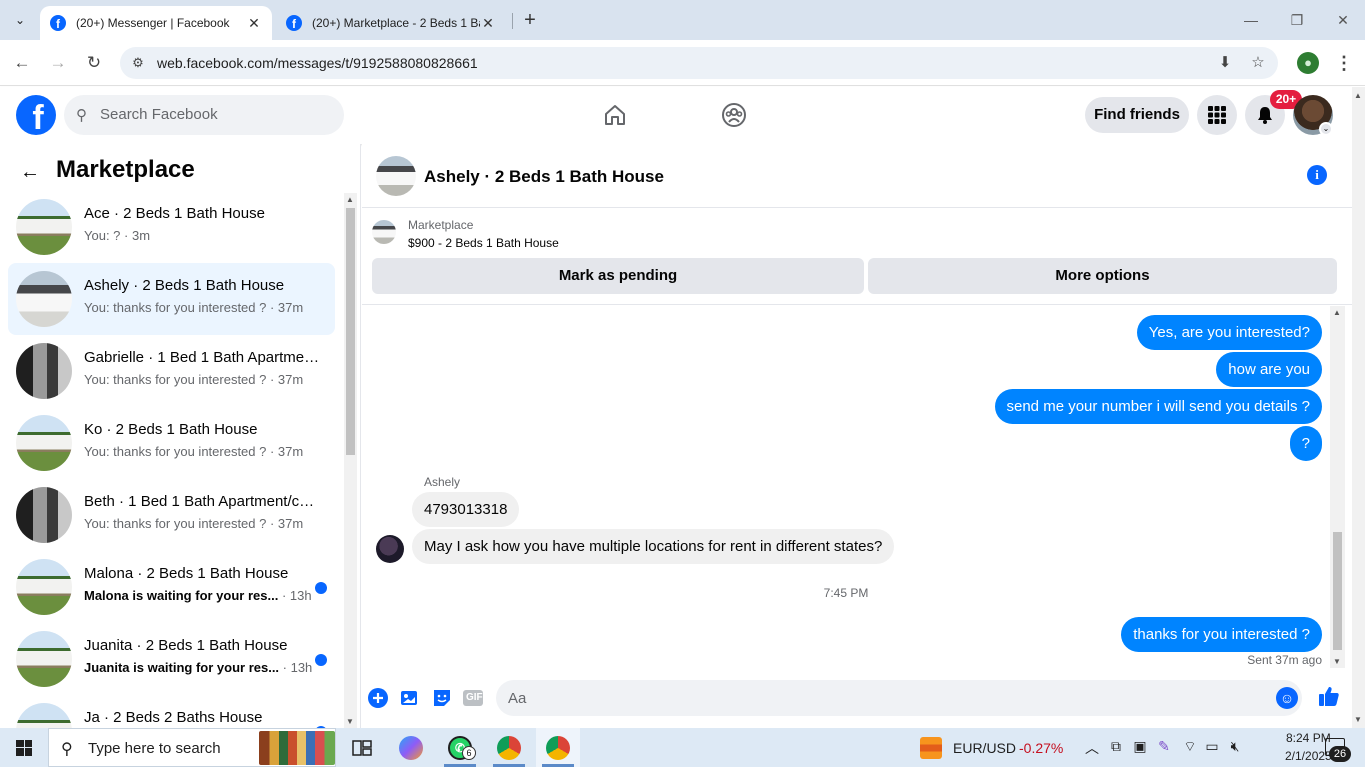 The image size is (1365, 767). Describe the element at coordinates (1229, 332) in the screenshot. I see `outgoing-message: Yes, are you interested?` at that location.